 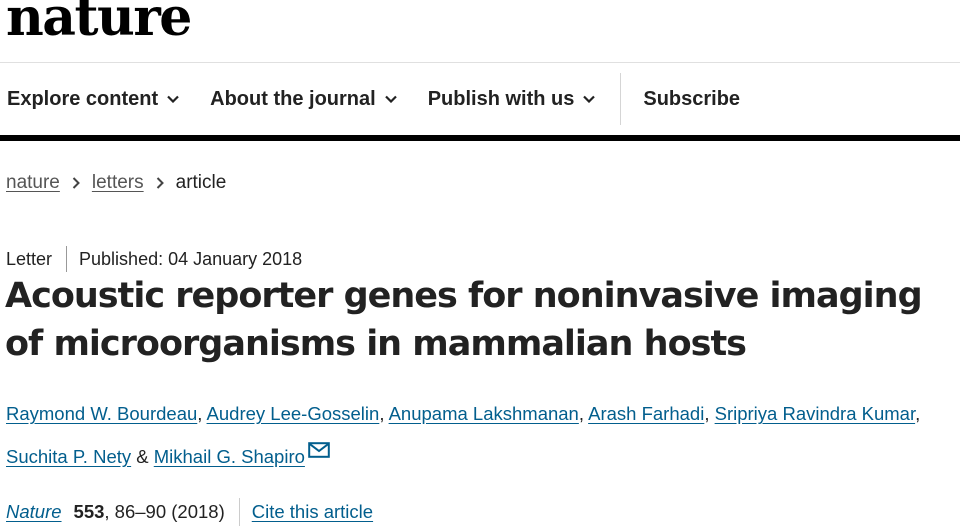 I want to click on article-type: Letter, so click(x=29, y=258).